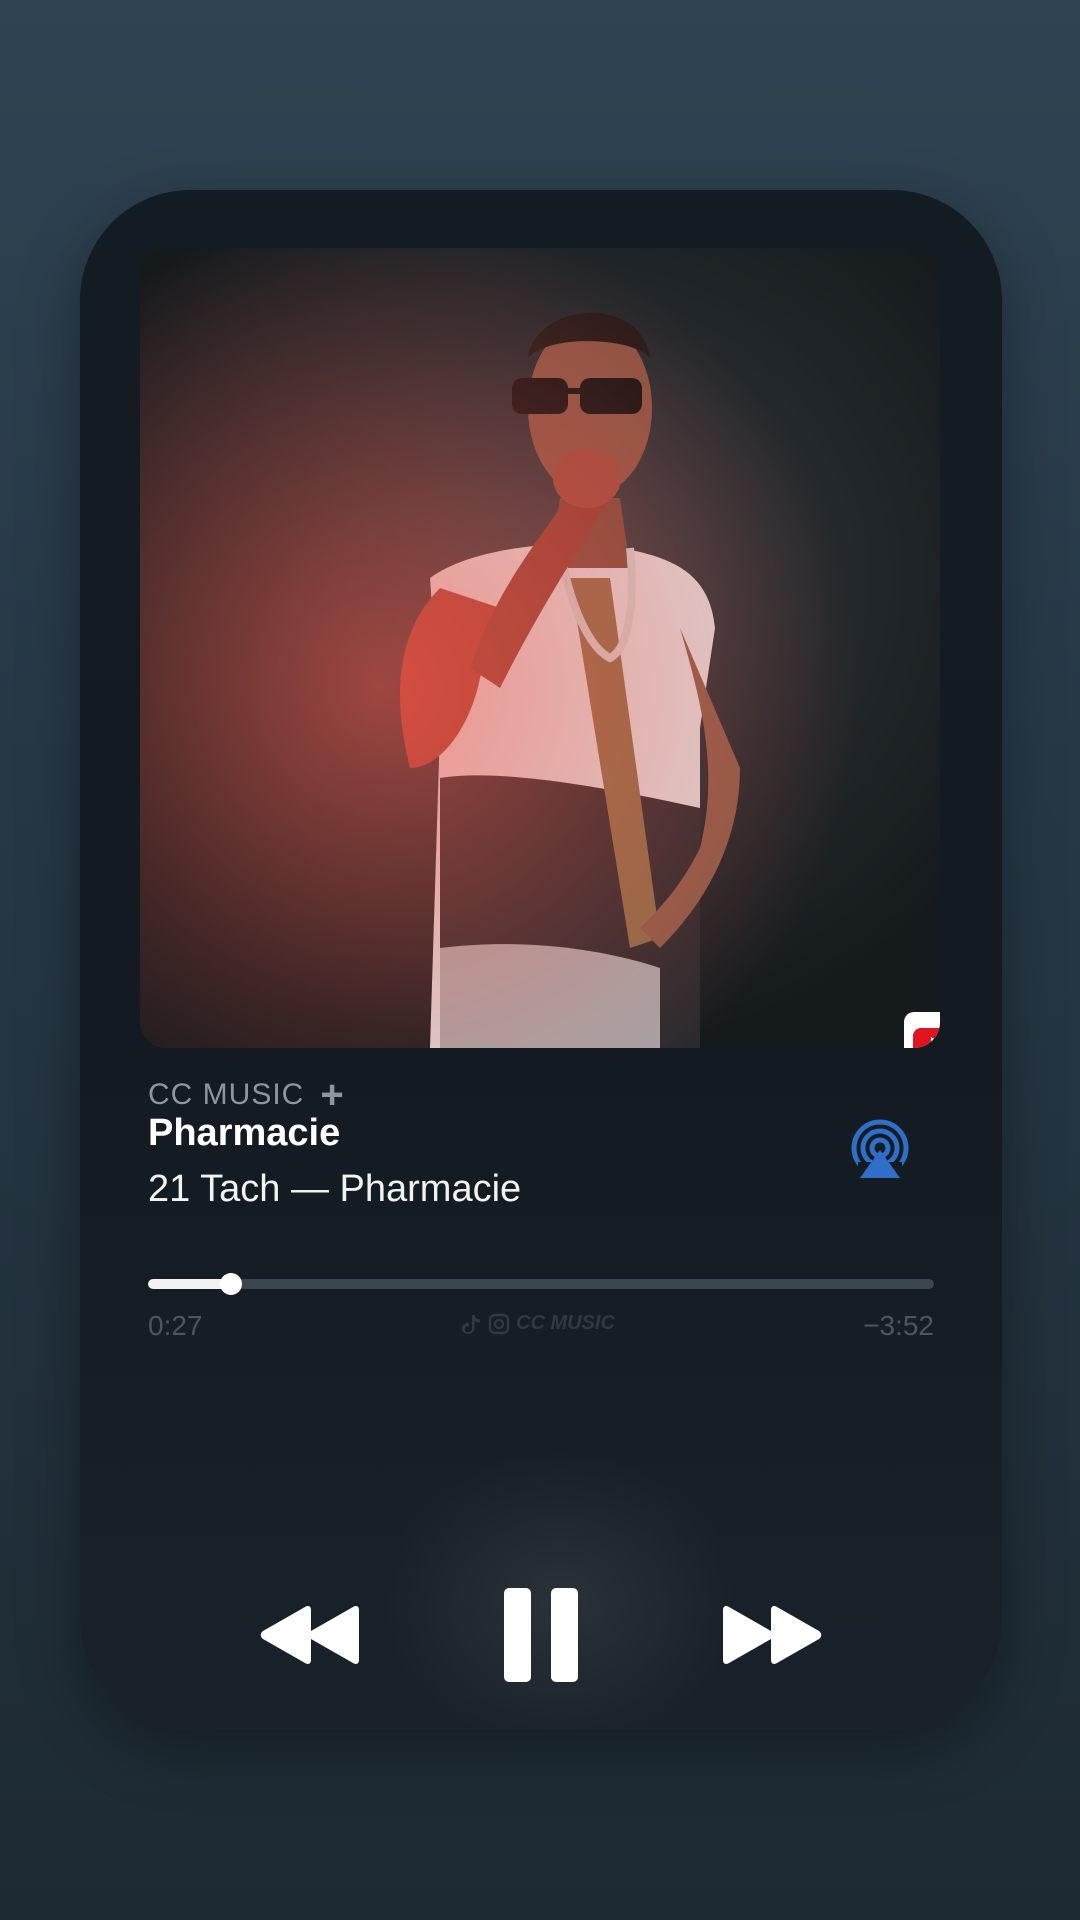  What do you see at coordinates (244, 1133) in the screenshot?
I see `song-title: Pharmacie` at bounding box center [244, 1133].